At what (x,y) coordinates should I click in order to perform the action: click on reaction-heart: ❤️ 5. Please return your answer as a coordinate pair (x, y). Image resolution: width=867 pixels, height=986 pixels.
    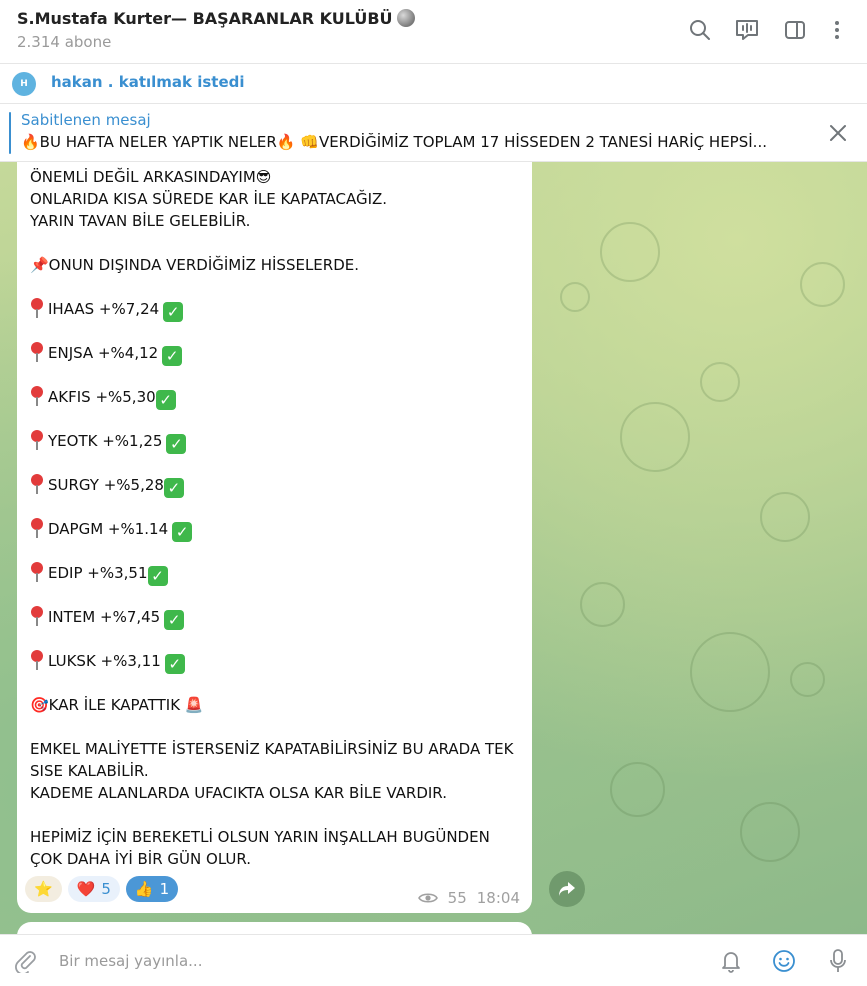
    Looking at the image, I should click on (93, 889).